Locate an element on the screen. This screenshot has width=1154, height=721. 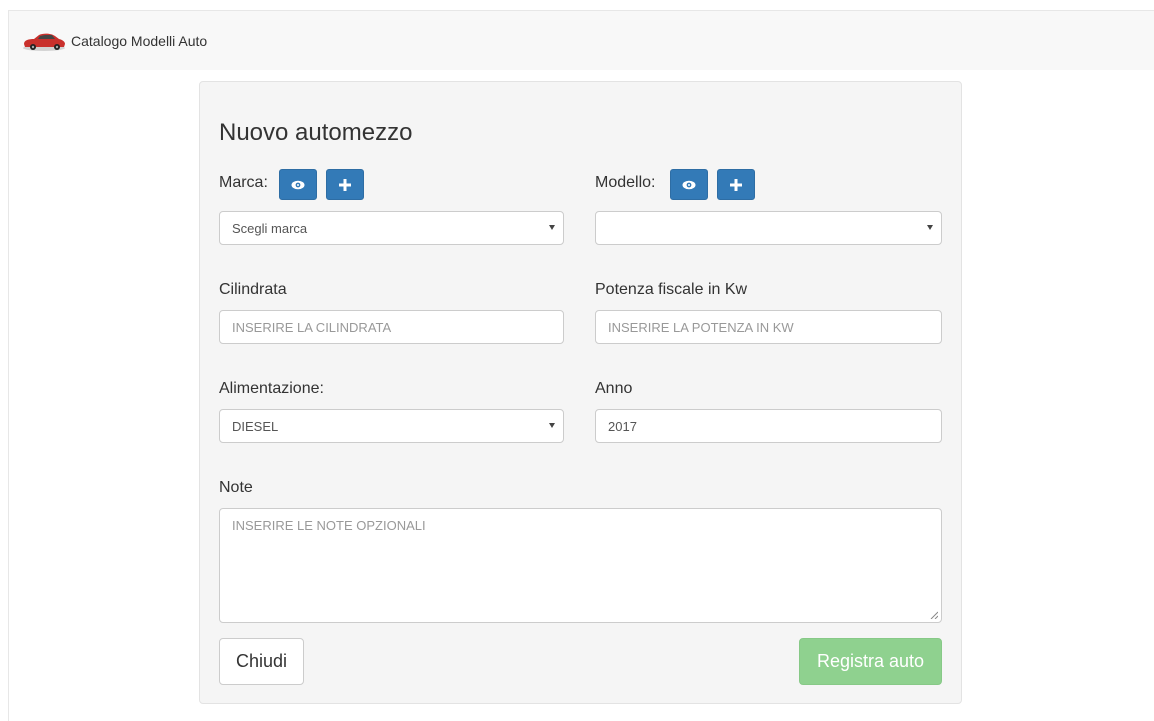
modello-select is located at coordinates (768, 228).